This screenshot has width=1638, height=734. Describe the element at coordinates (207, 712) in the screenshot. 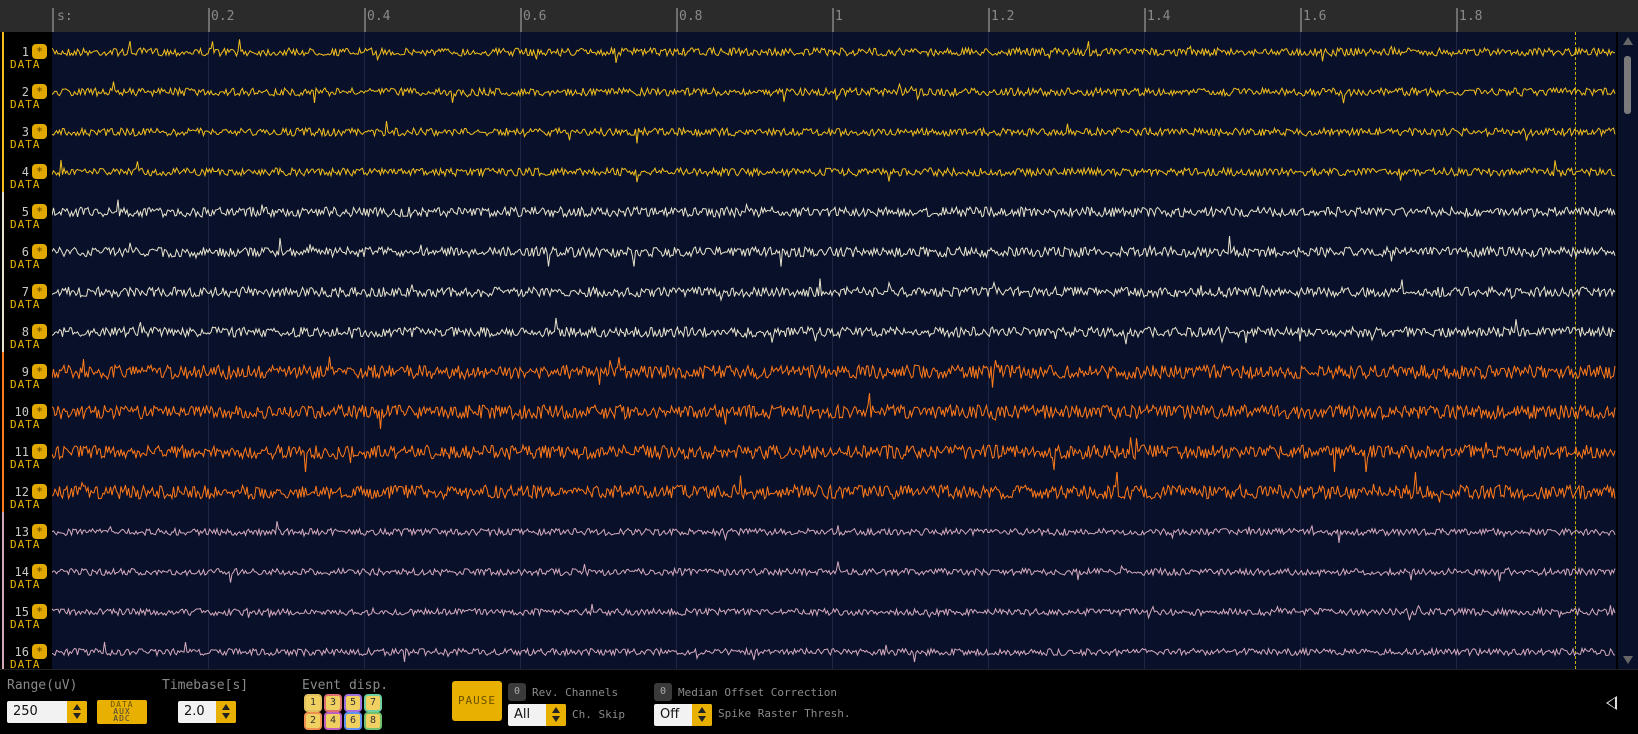

I see `timebase-select: 2.0` at that location.